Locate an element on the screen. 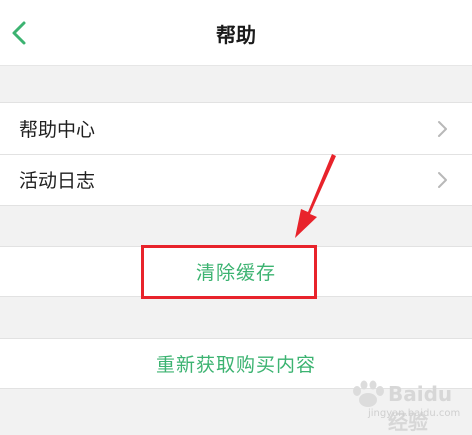 The width and height of the screenshot is (472, 435). clear-cache-label: 清除缓存 is located at coordinates (235, 273).